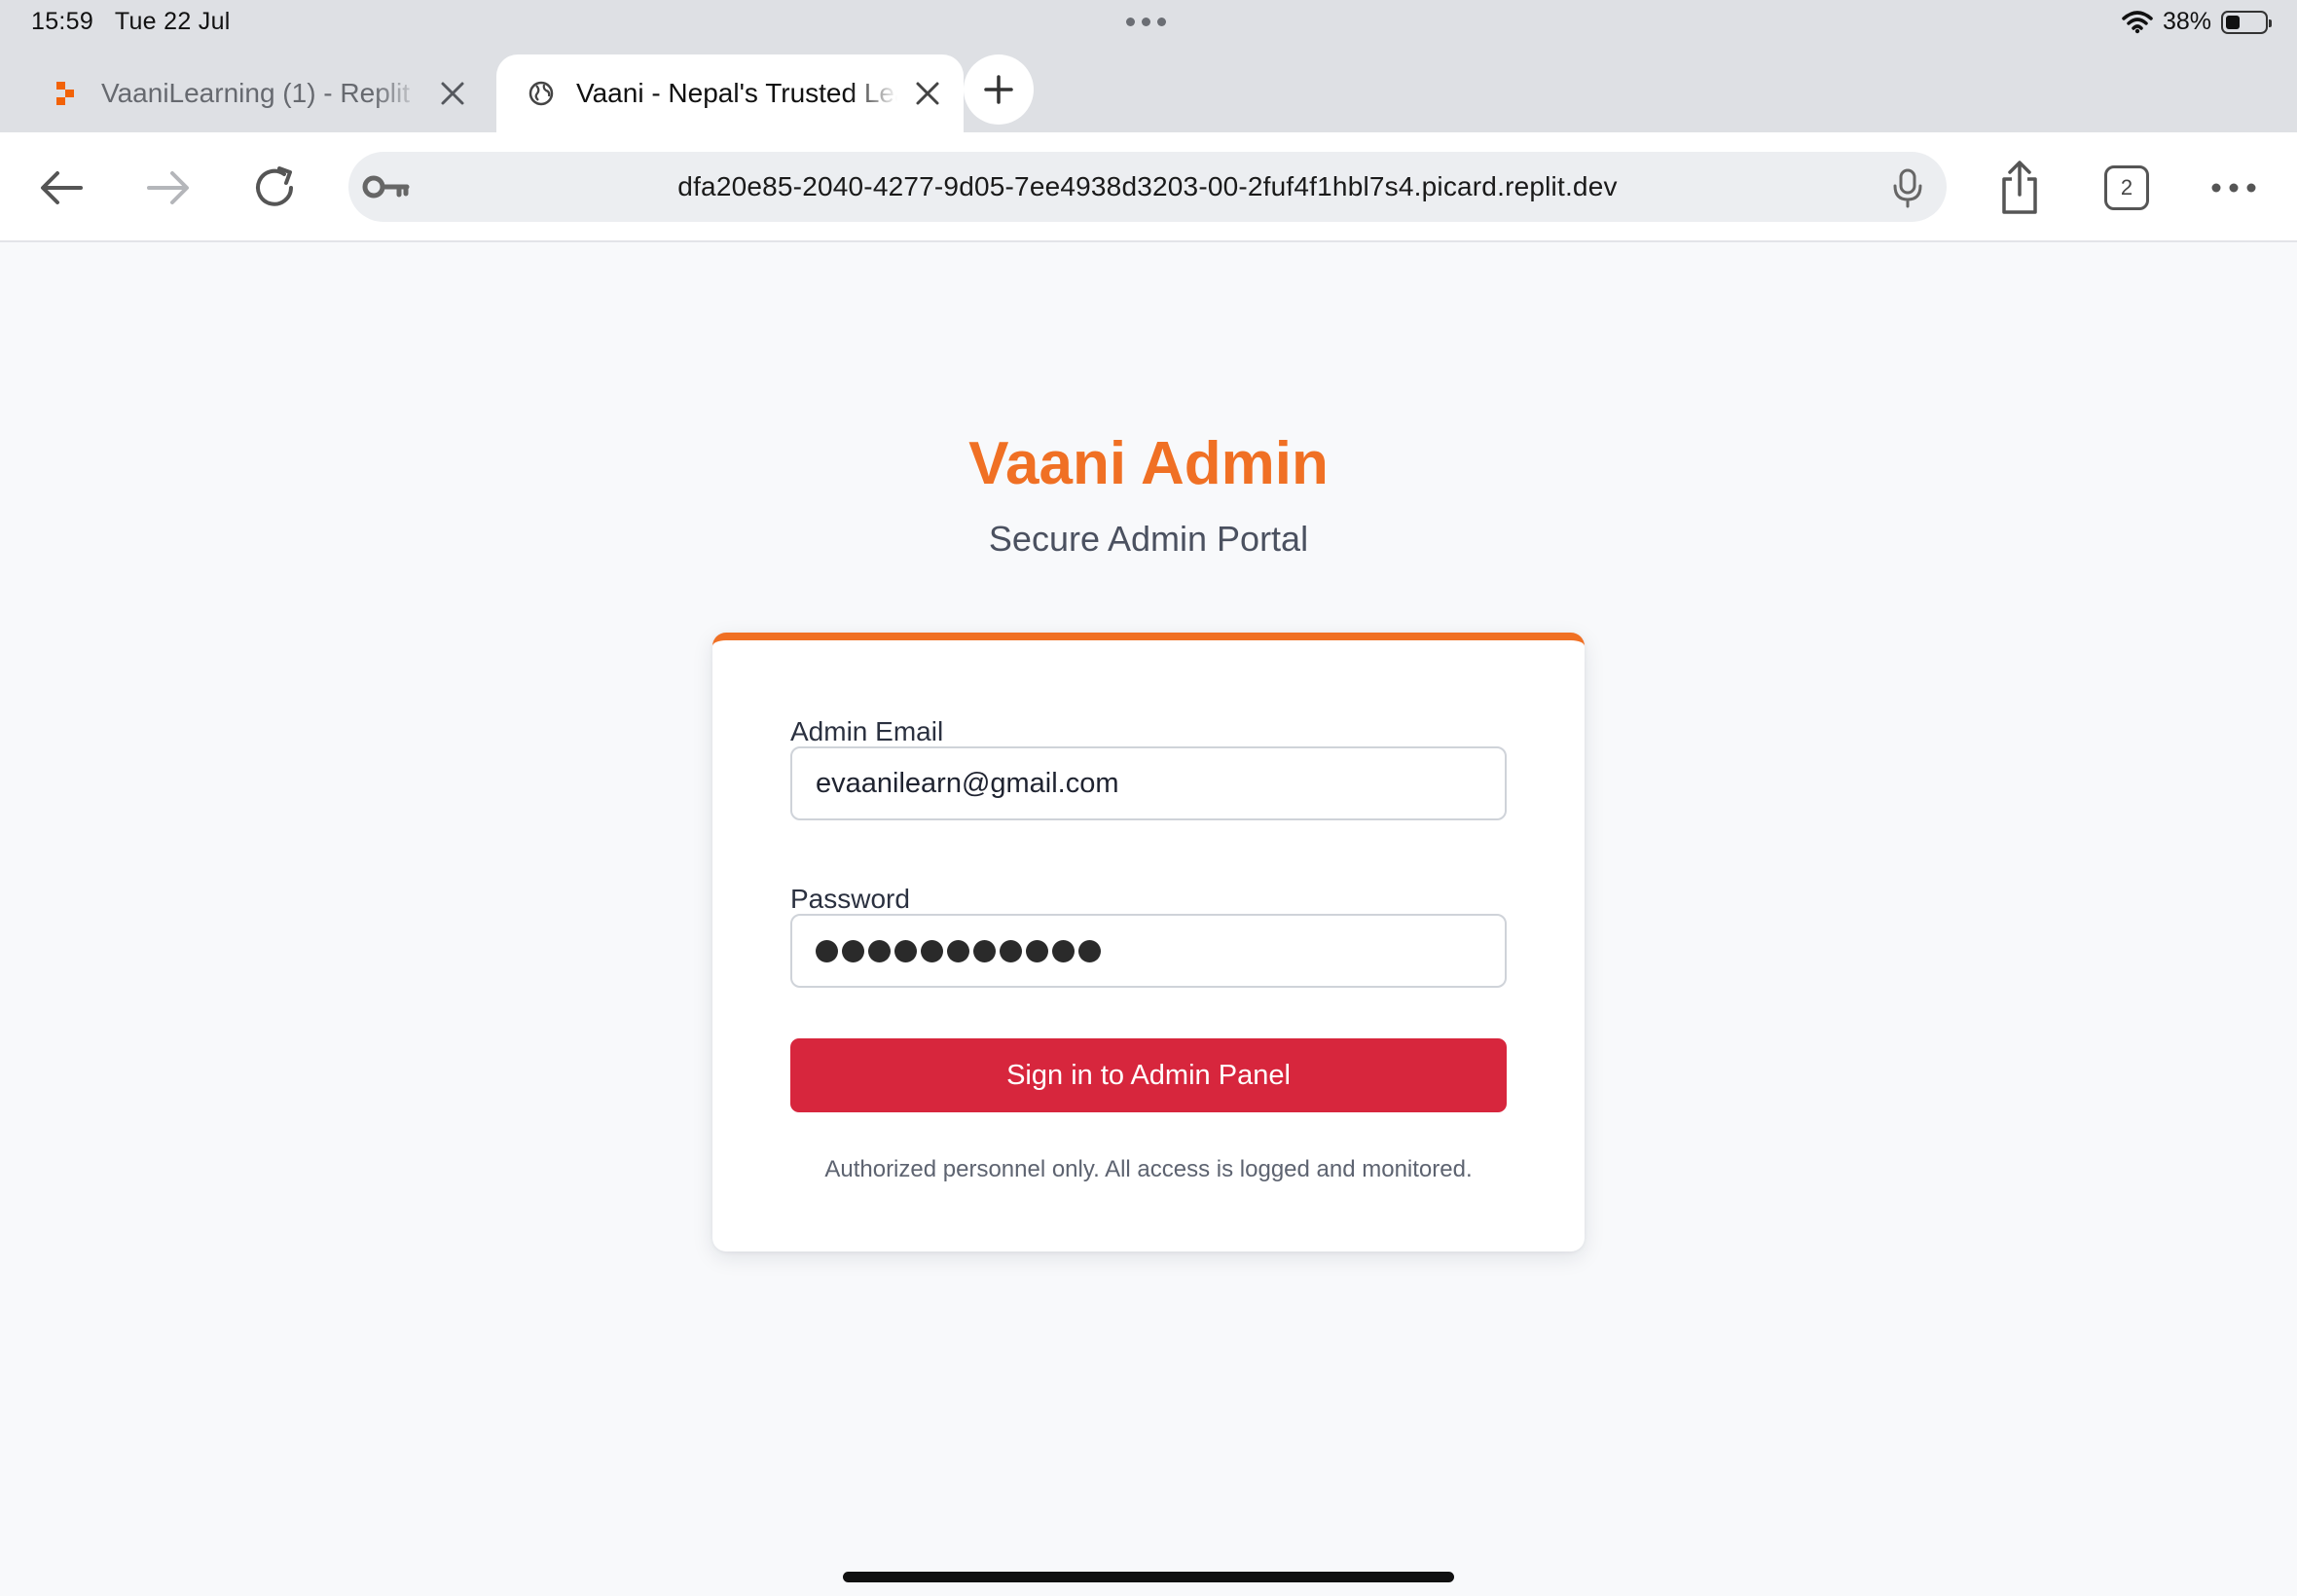 The height and width of the screenshot is (1596, 2297). I want to click on share-icon, so click(2019, 187).